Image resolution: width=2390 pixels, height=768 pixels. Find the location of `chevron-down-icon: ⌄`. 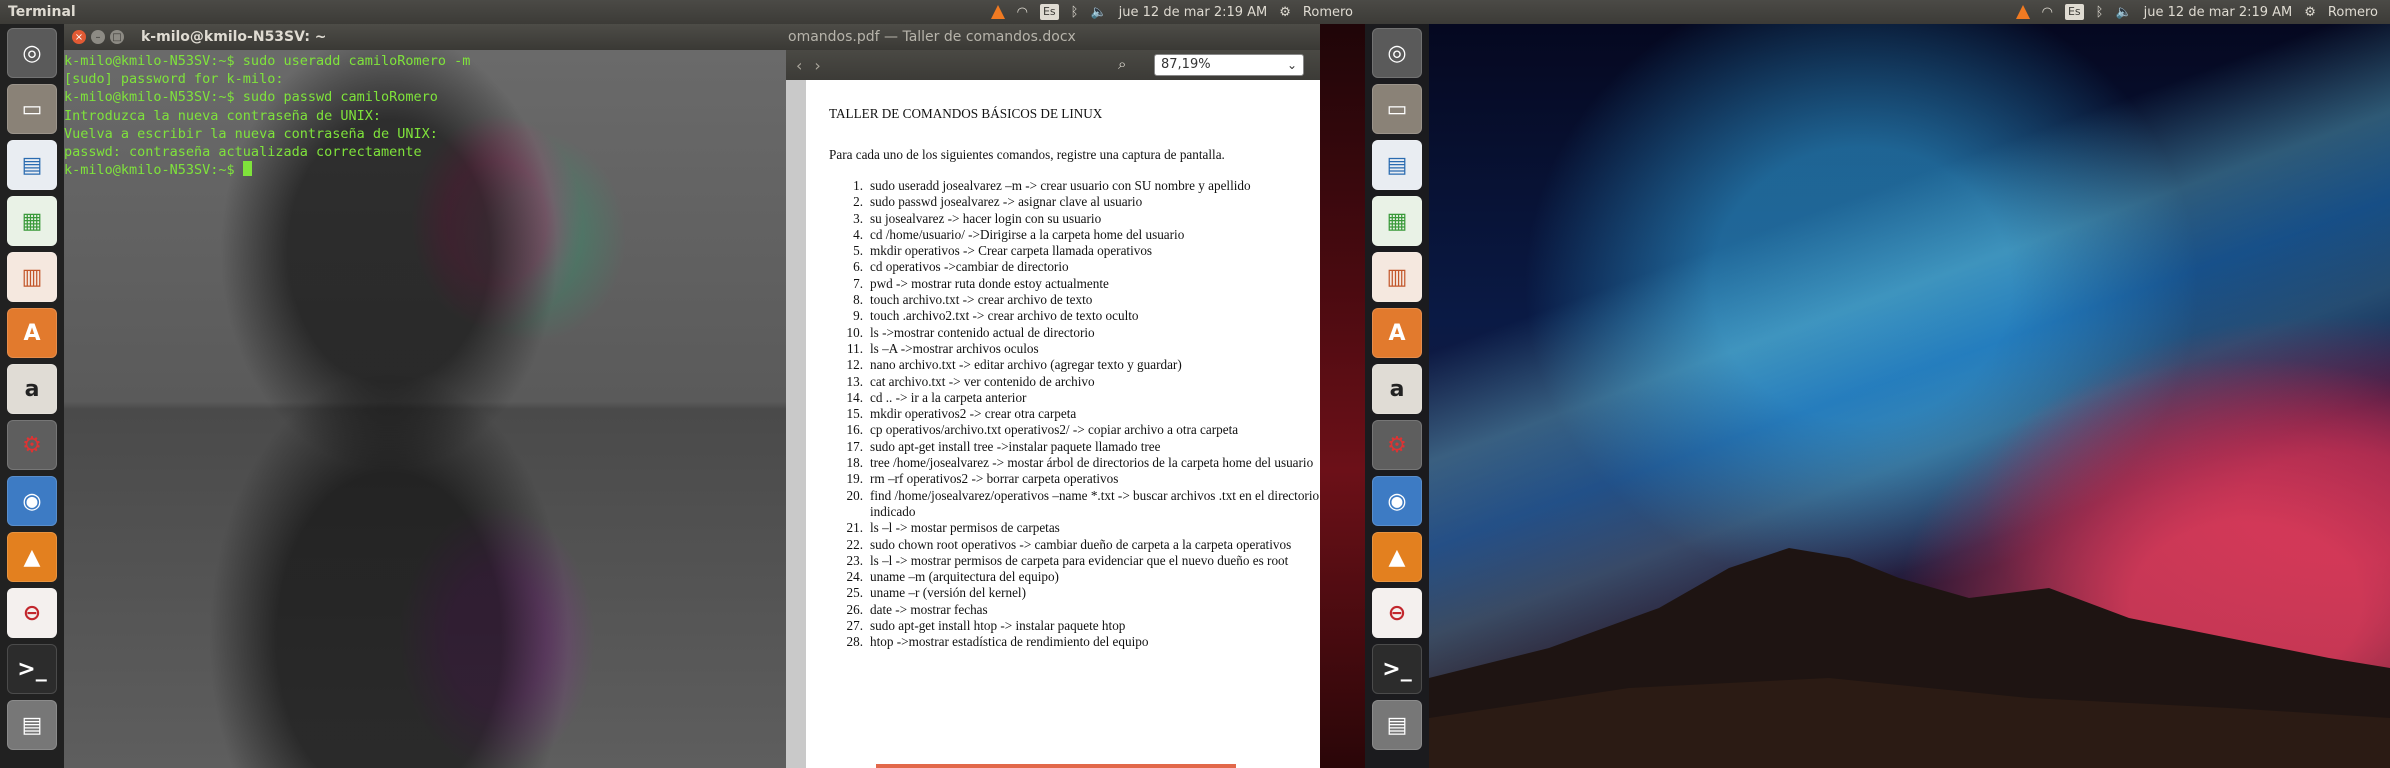

chevron-down-icon: ⌄ is located at coordinates (1292, 65).